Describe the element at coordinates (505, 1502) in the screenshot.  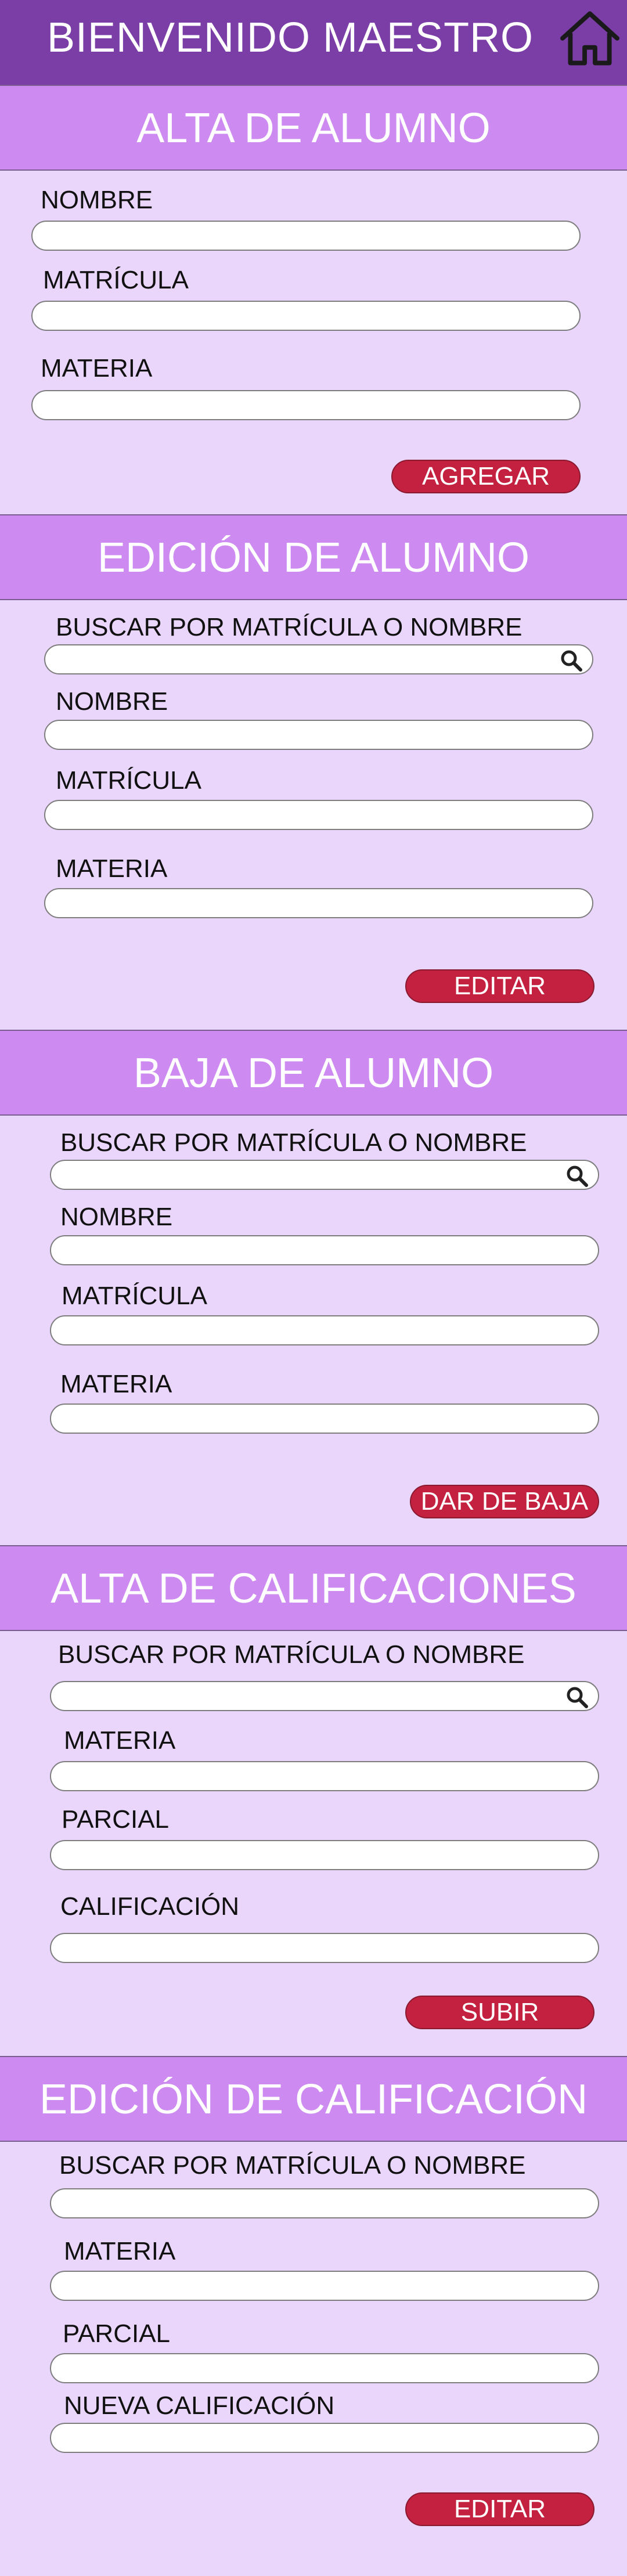
I see `dar-de-baja-button: DAR DE BAJA` at that location.